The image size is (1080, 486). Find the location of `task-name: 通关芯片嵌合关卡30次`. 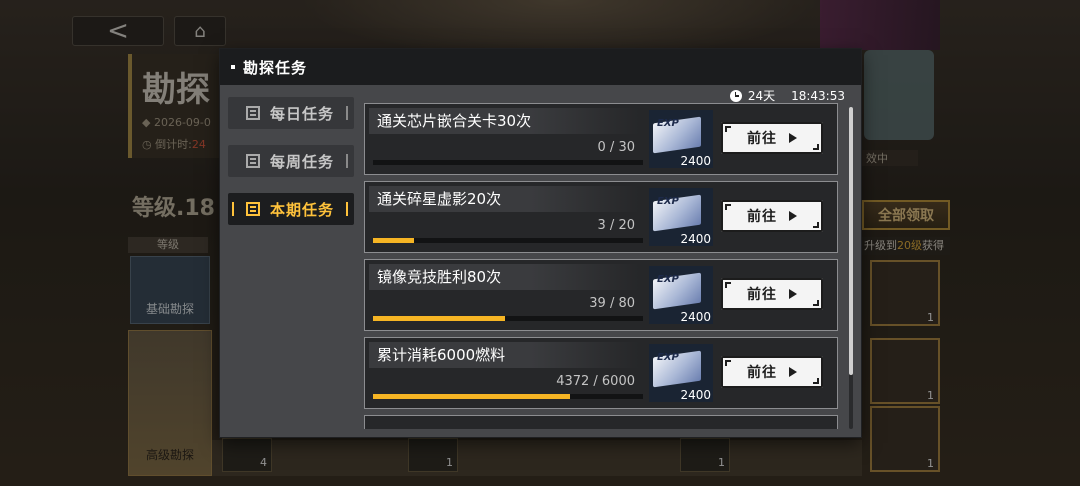

task-name: 通关芯片嵌合关卡30次 is located at coordinates (454, 121).